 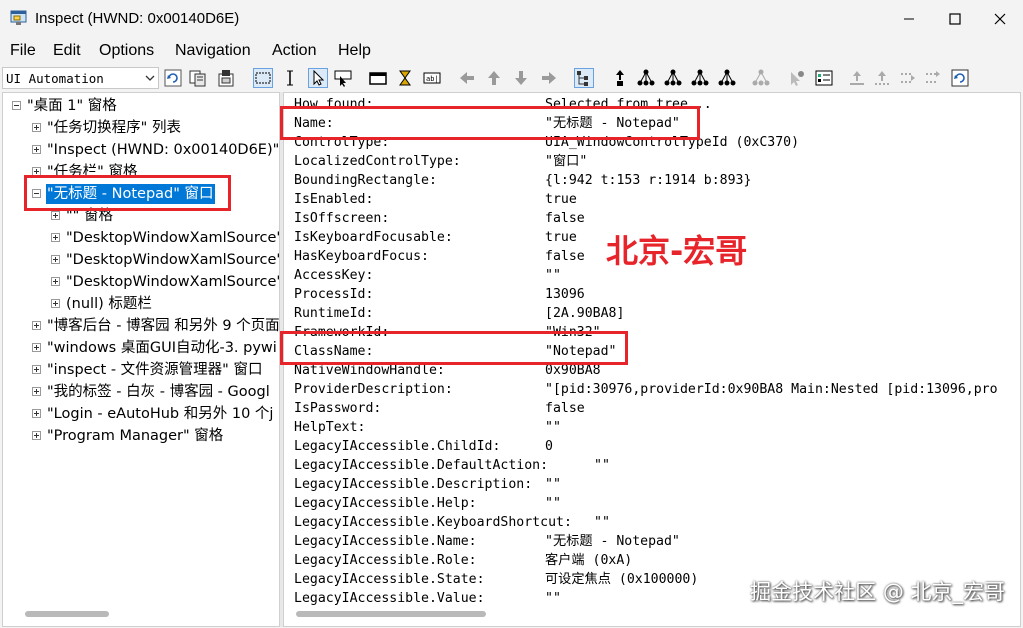 What do you see at coordinates (727, 78) in the screenshot?
I see `last-child-icon` at bounding box center [727, 78].